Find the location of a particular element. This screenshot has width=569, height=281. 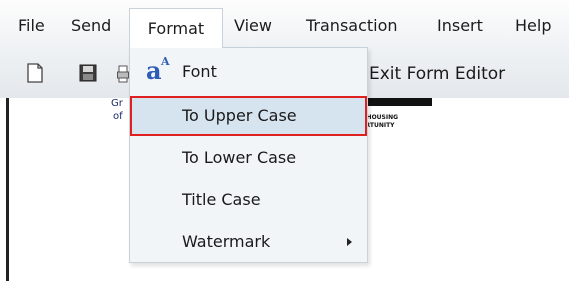

font-icon-superscript: A is located at coordinates (165, 61).